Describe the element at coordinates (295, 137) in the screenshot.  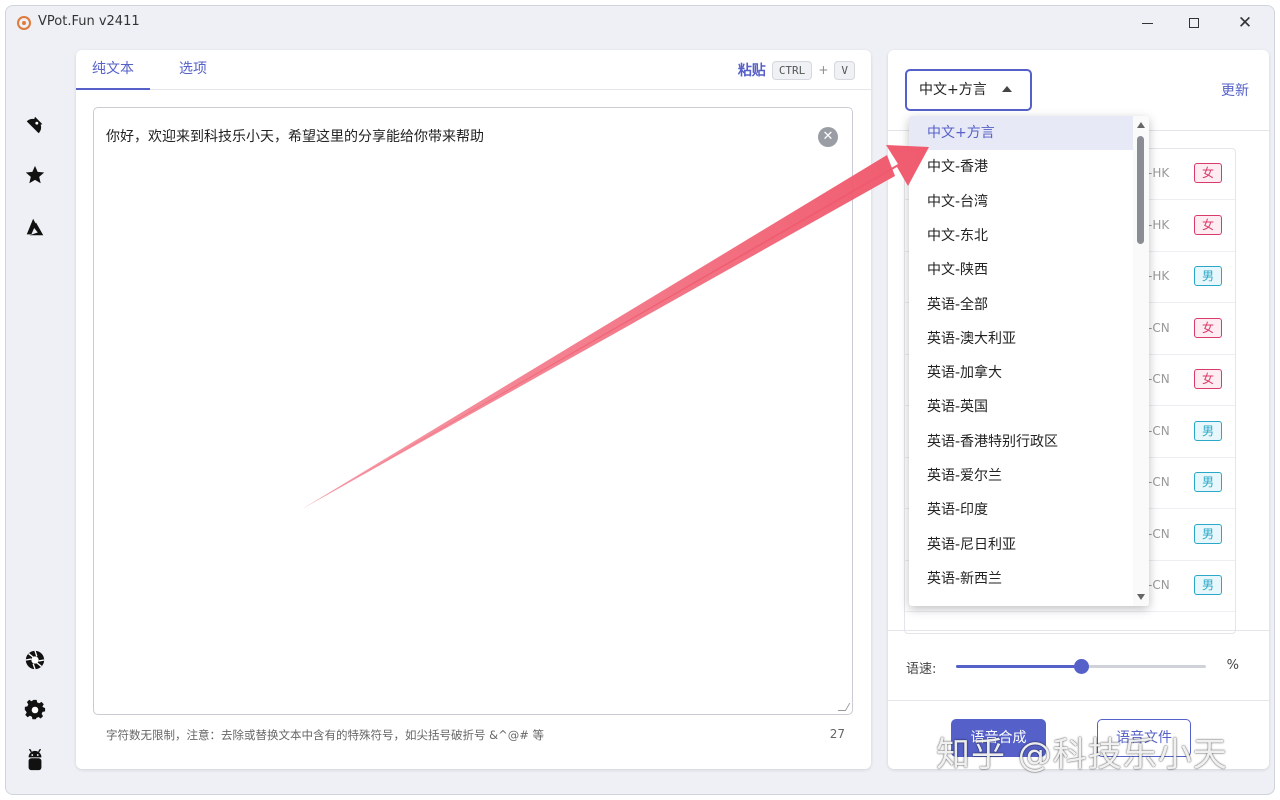
I see `text-content: 你好，欢迎来到科技乐小天，希望这里的分享能给你带来帮助` at that location.